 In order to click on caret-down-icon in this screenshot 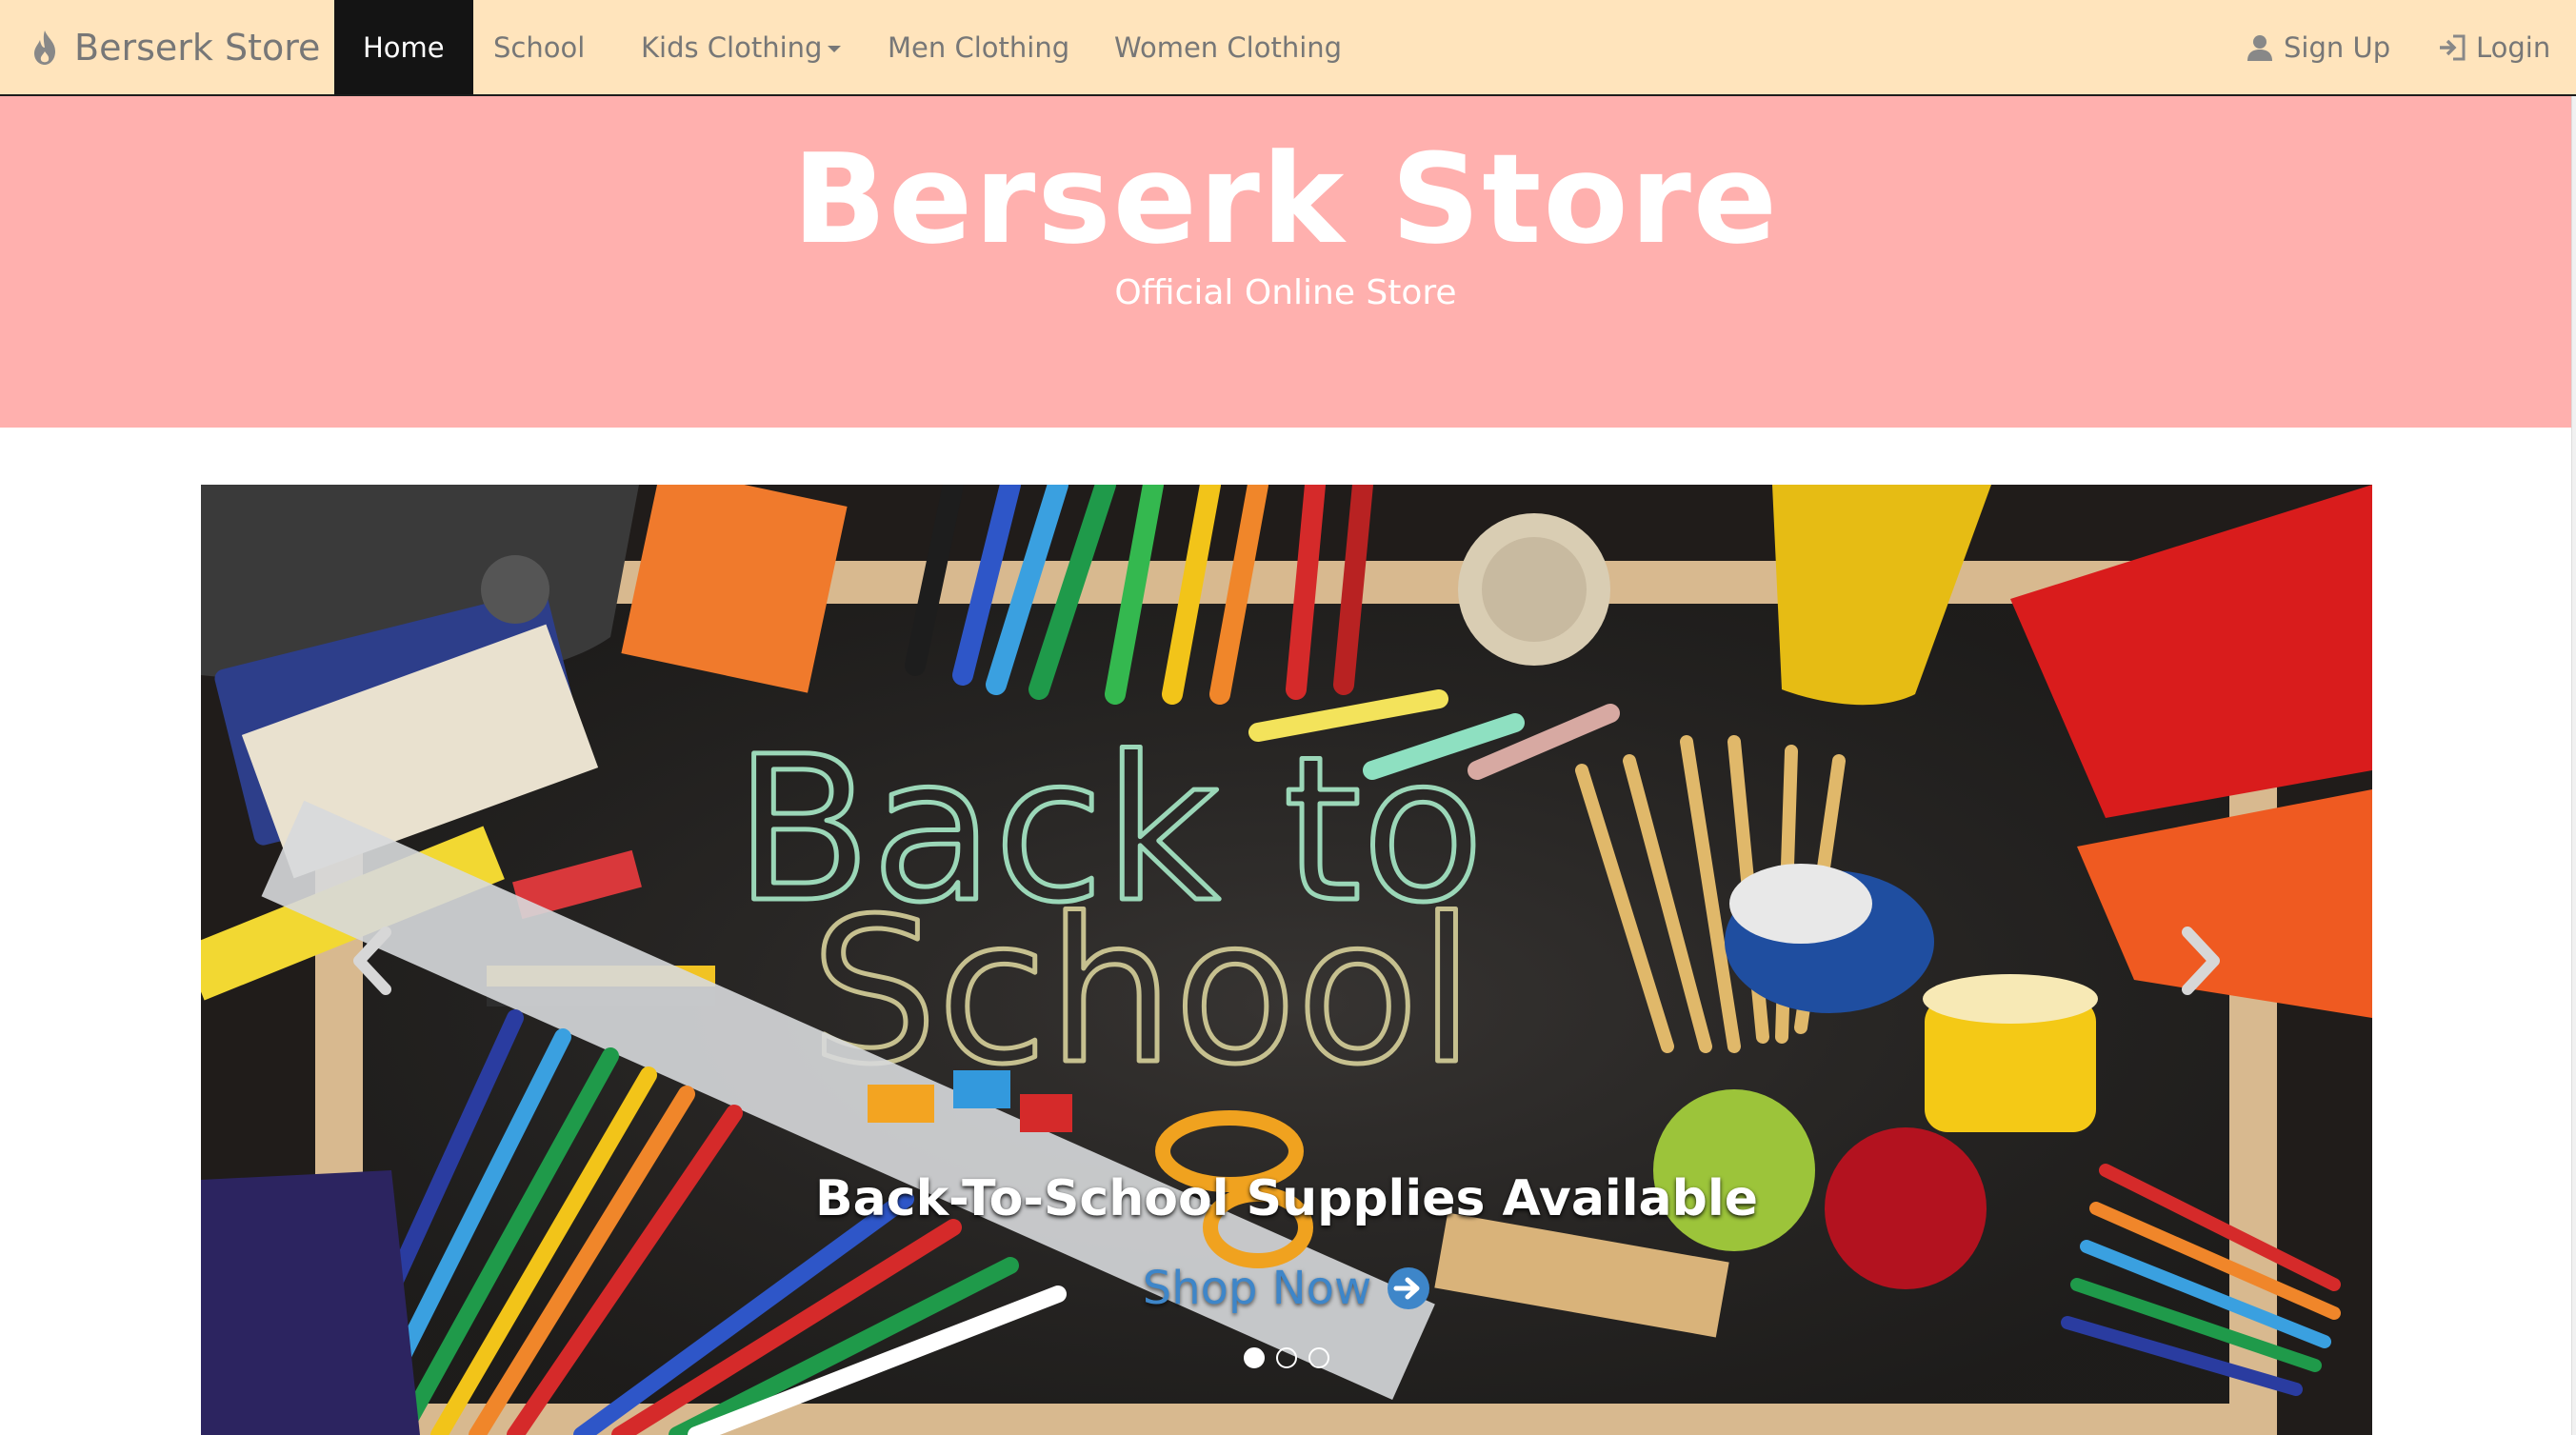, I will do `click(835, 49)`.